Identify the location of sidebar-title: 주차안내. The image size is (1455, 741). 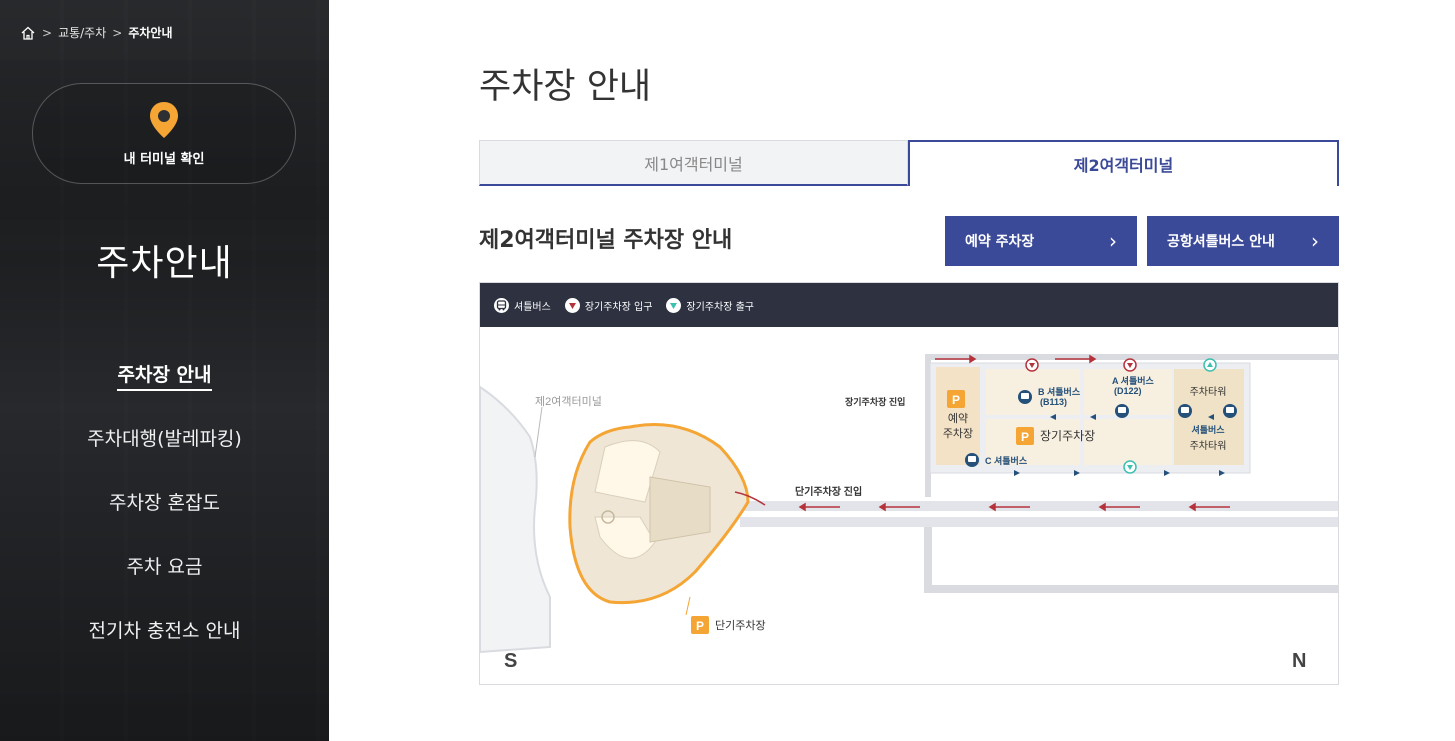
(164, 263).